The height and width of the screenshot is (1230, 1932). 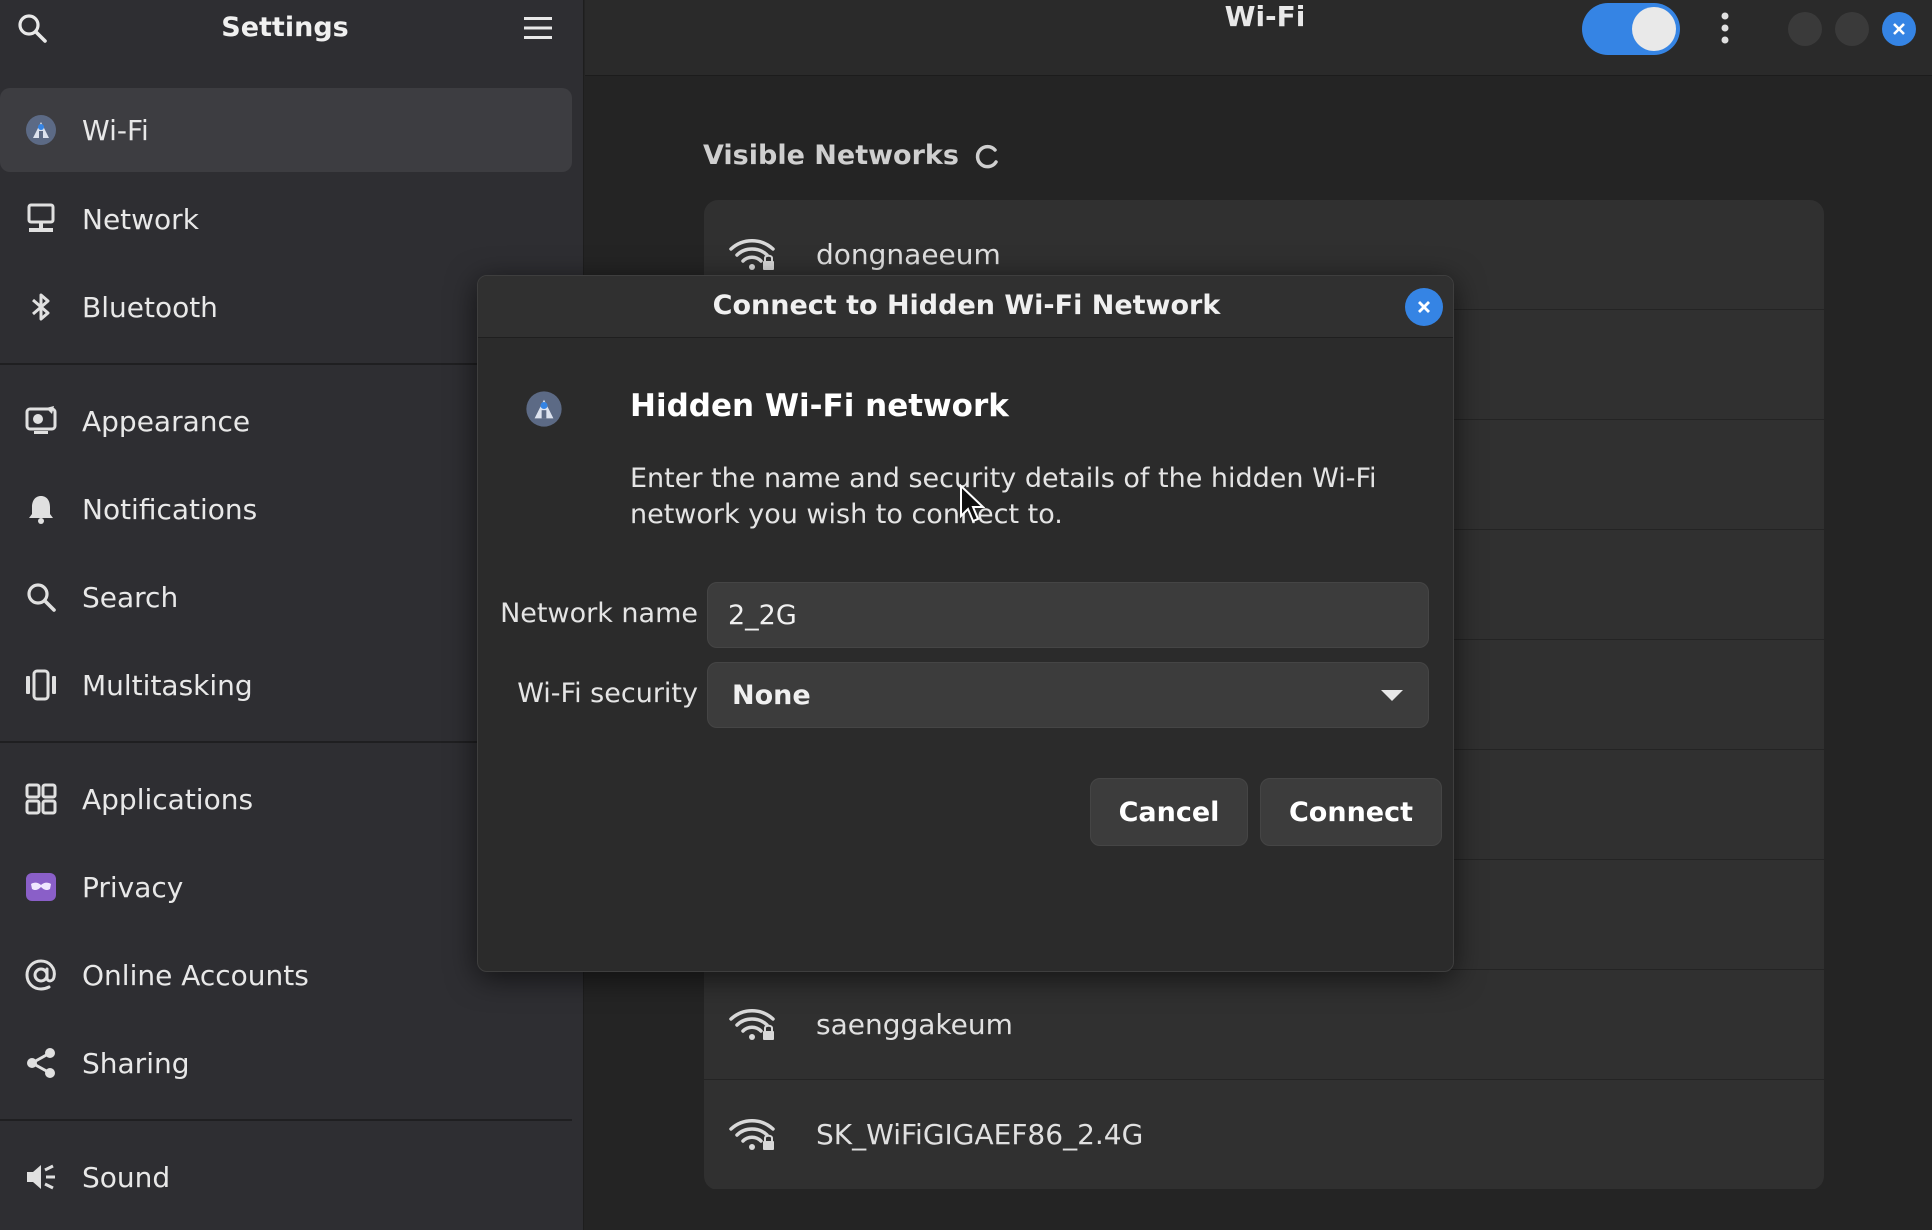 What do you see at coordinates (195, 975) in the screenshot?
I see `sidebar-item-label: Online Accounts` at bounding box center [195, 975].